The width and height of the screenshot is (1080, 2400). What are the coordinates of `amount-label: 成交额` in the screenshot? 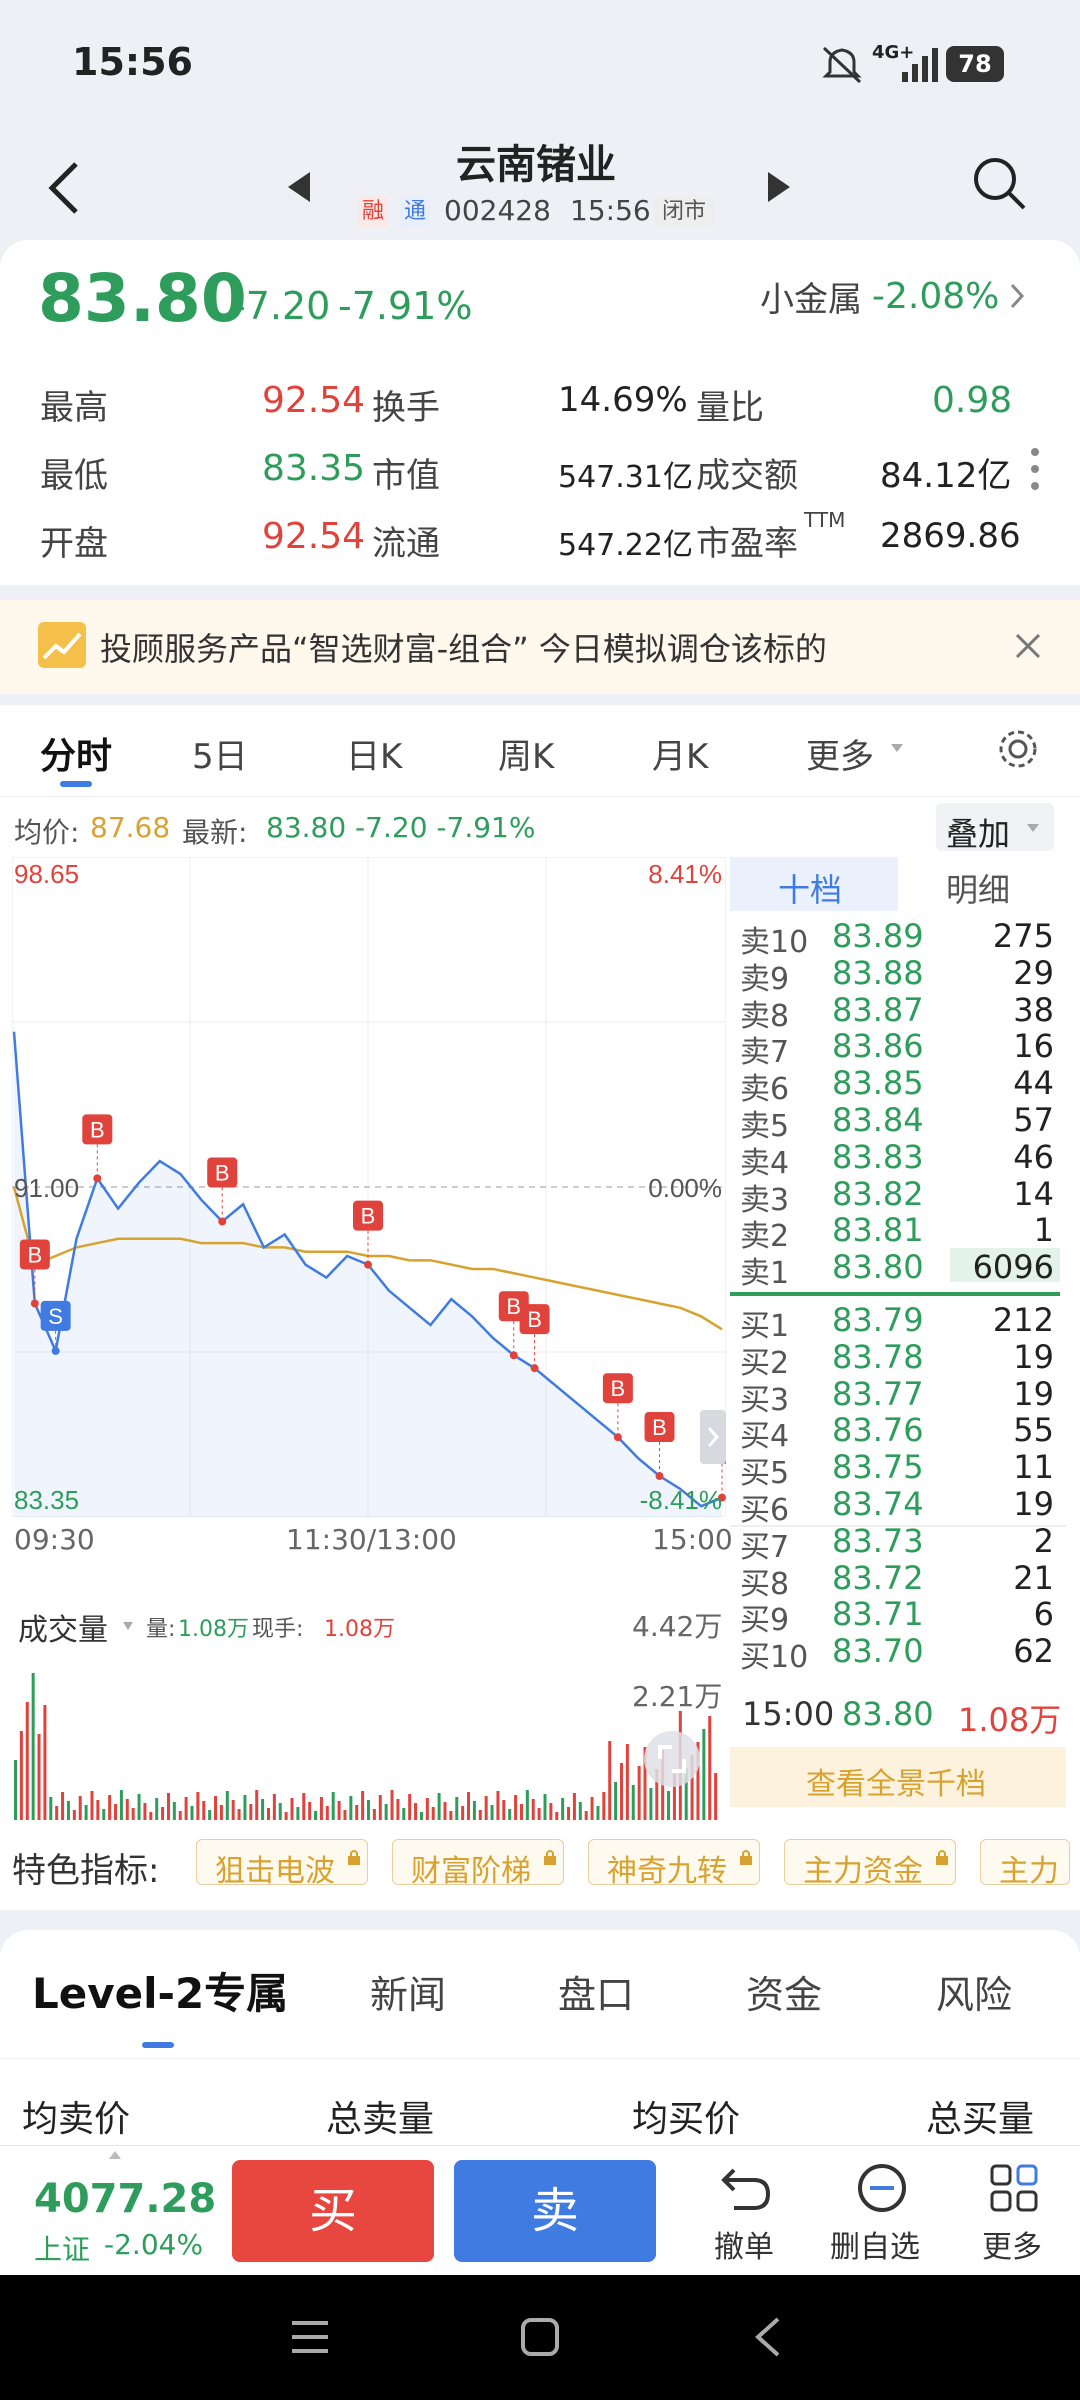 It's located at (747, 476).